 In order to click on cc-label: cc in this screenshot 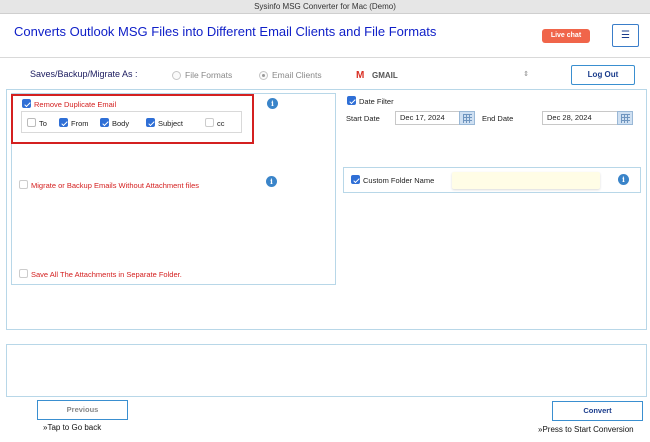, I will do `click(221, 123)`.